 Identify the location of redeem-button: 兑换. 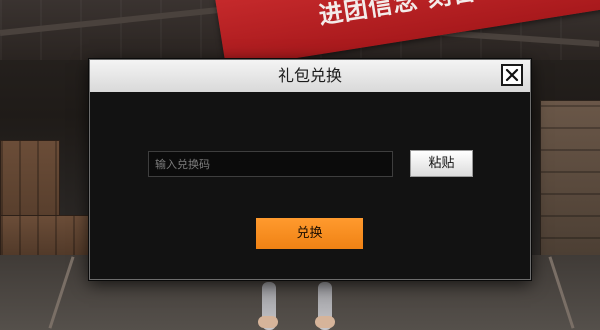
(309, 233).